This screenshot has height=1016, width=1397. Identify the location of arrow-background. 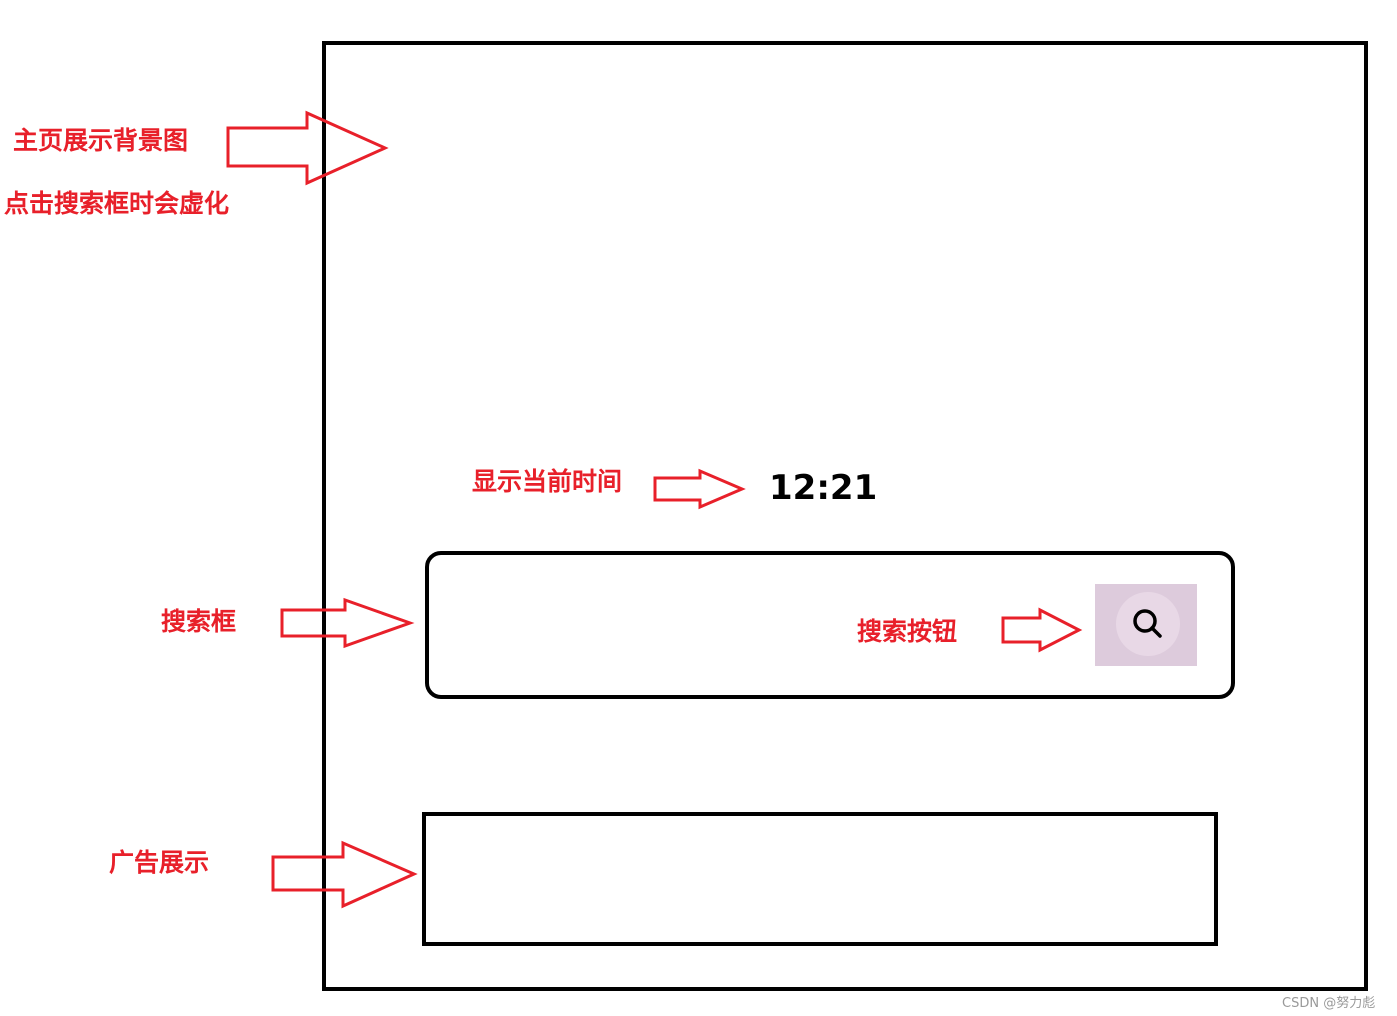
(307, 148).